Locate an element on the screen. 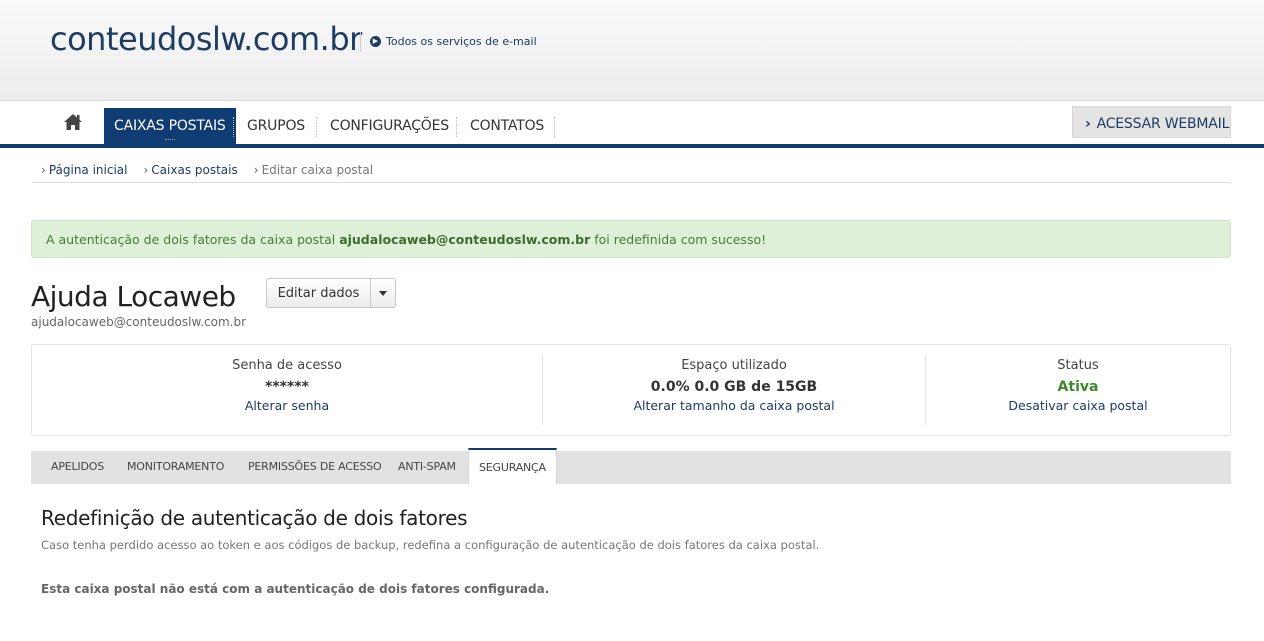 Image resolution: width=1264 pixels, height=641 pixels. nav-item-label: CONFIGURAÇÕES is located at coordinates (389, 126).